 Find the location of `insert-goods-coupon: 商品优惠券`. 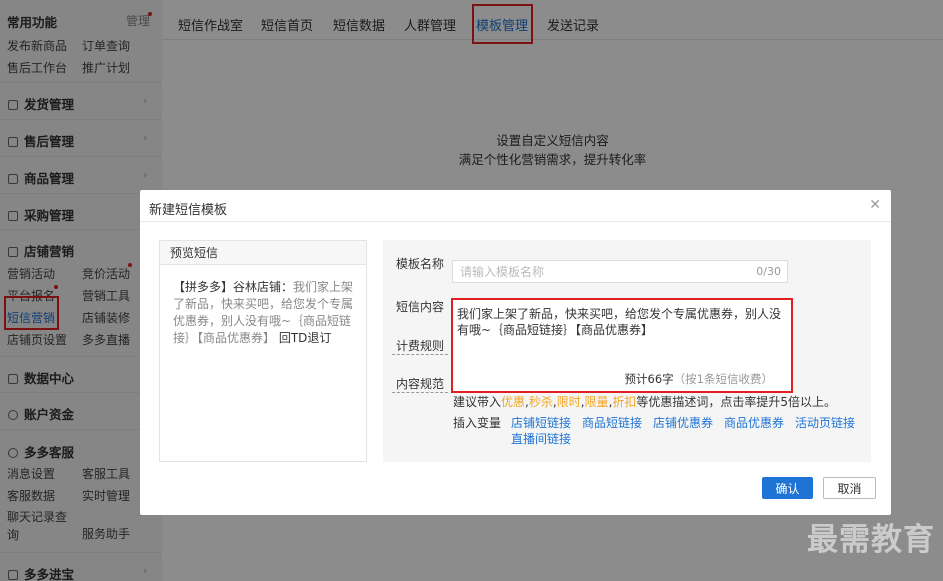

insert-goods-coupon: 商品优惠券 is located at coordinates (754, 422).